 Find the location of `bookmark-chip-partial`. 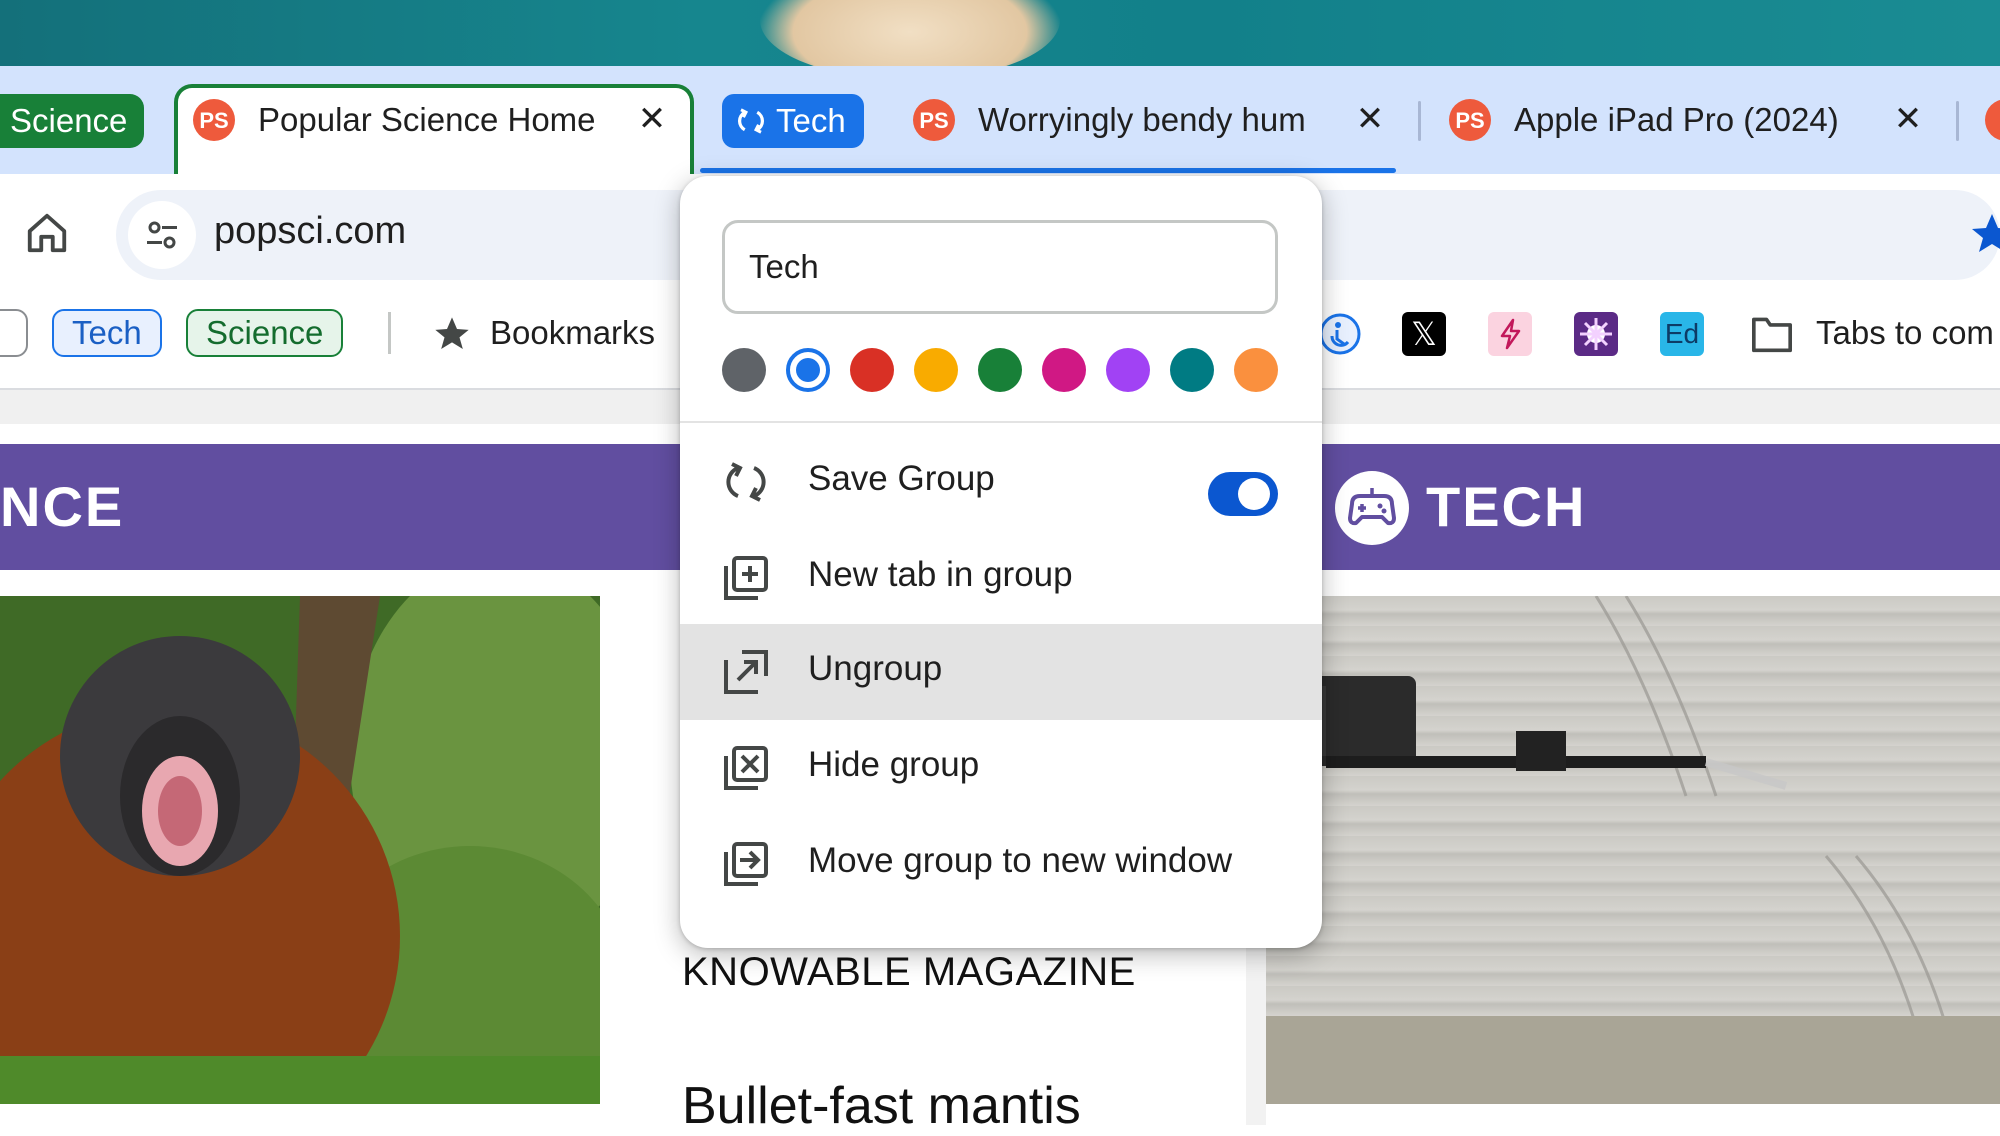

bookmark-chip-partial is located at coordinates (14, 333).